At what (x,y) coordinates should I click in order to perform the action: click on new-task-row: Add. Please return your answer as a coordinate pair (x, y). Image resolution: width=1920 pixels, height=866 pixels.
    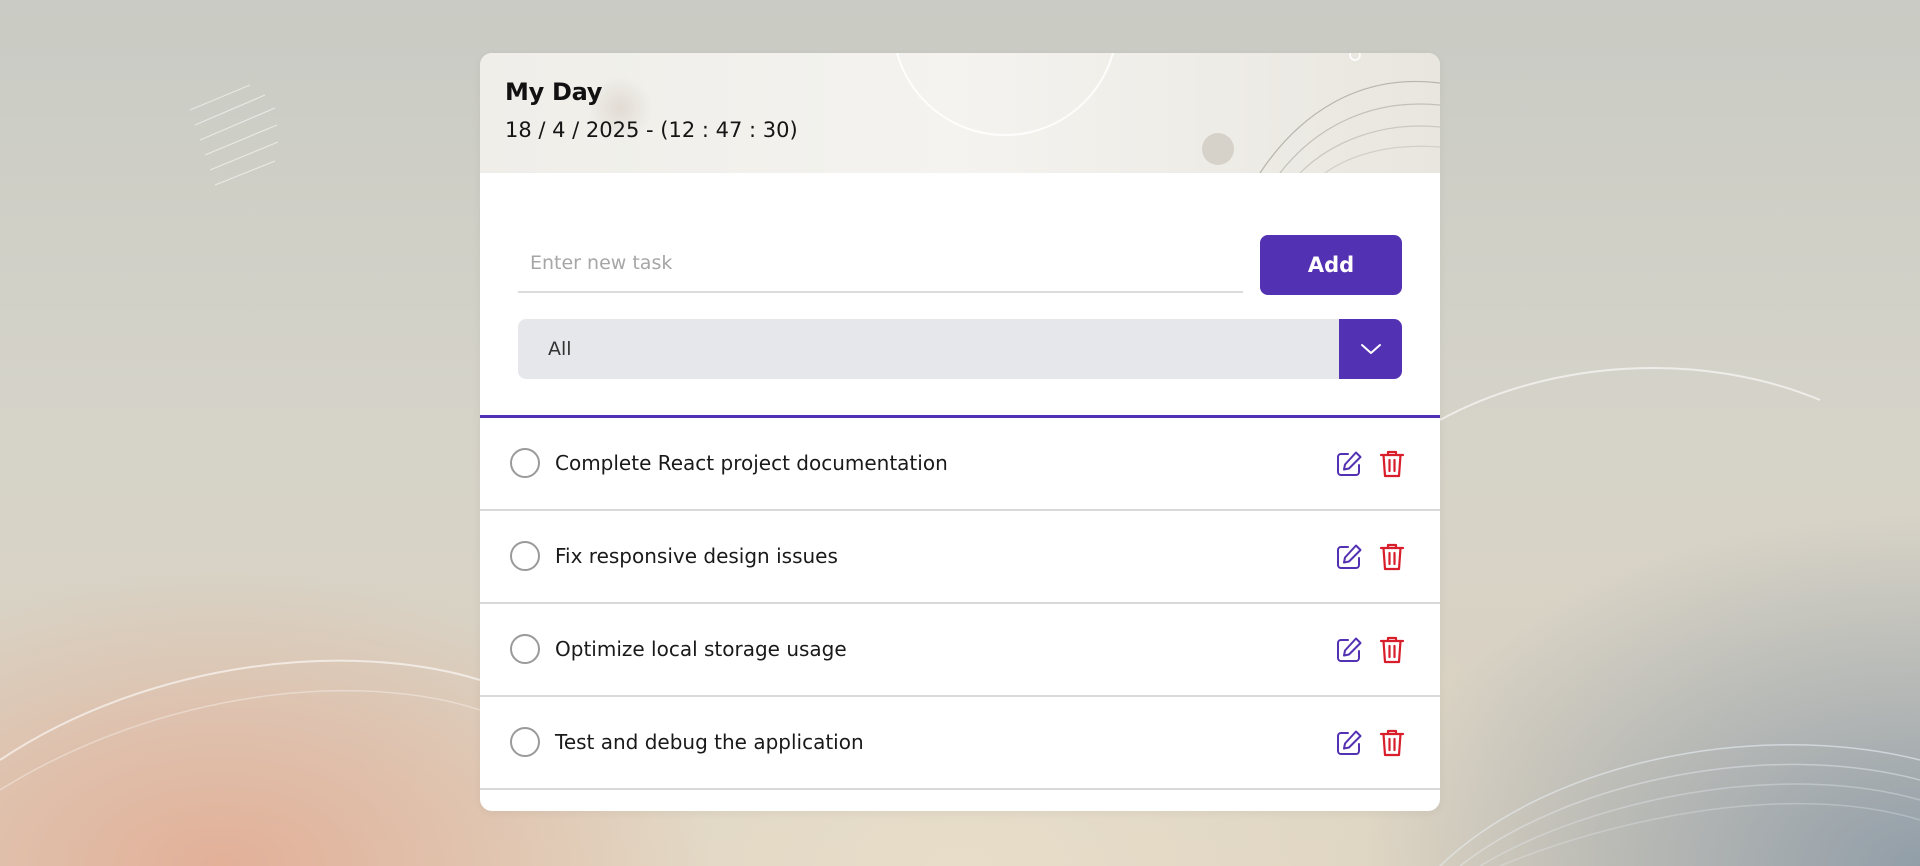
    Looking at the image, I should click on (960, 265).